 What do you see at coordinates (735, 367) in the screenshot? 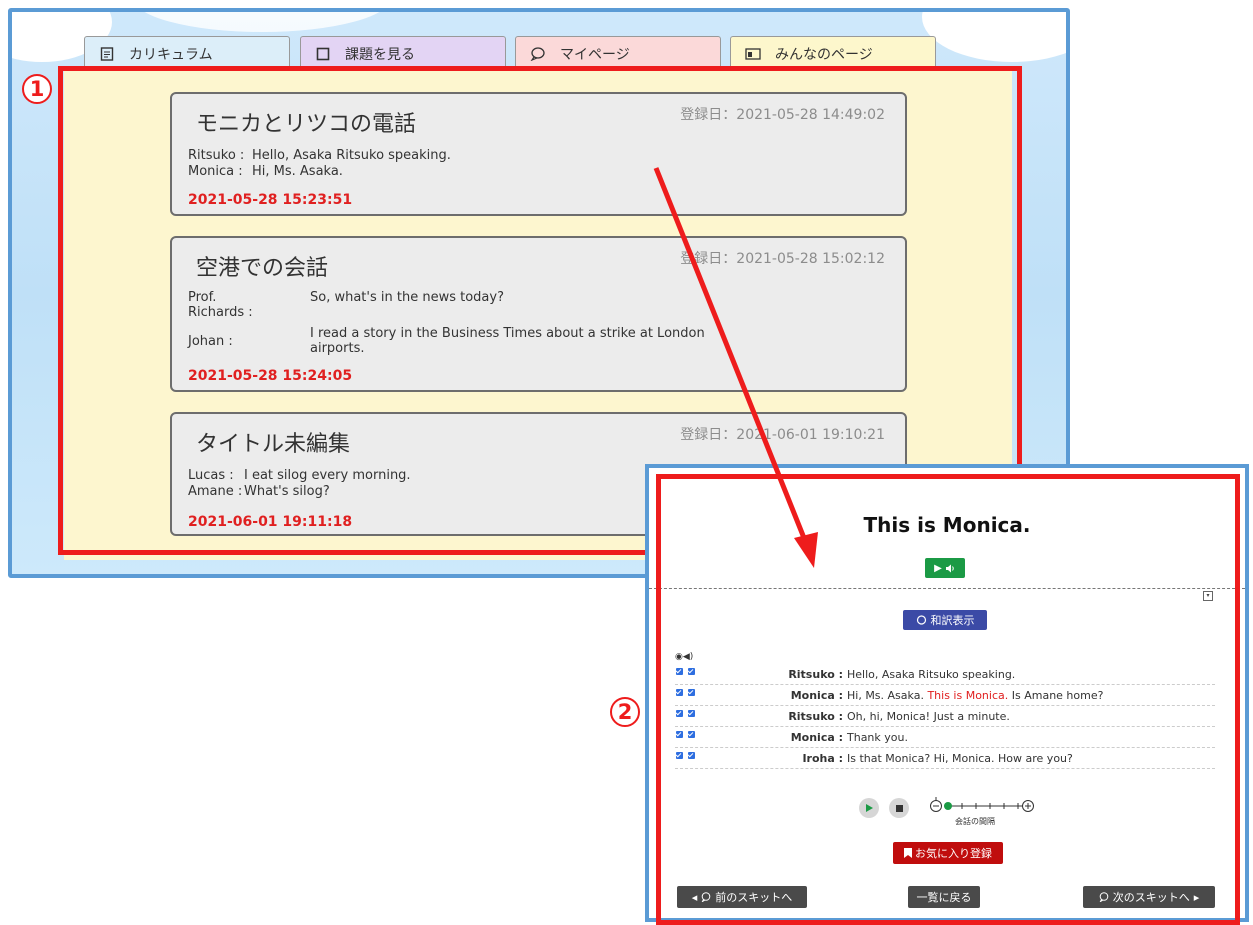
I see `connector-arrow` at bounding box center [735, 367].